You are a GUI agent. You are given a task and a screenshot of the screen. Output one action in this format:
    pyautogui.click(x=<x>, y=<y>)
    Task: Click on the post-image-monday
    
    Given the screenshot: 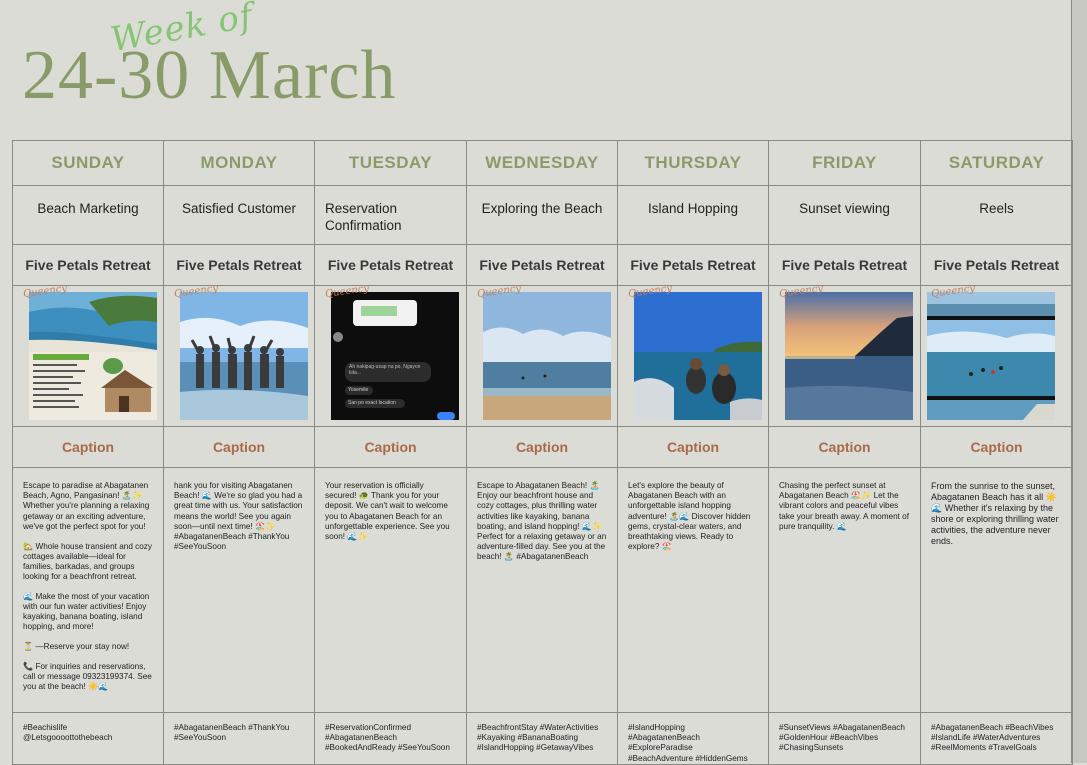 What is the action you would take?
    pyautogui.click(x=244, y=356)
    